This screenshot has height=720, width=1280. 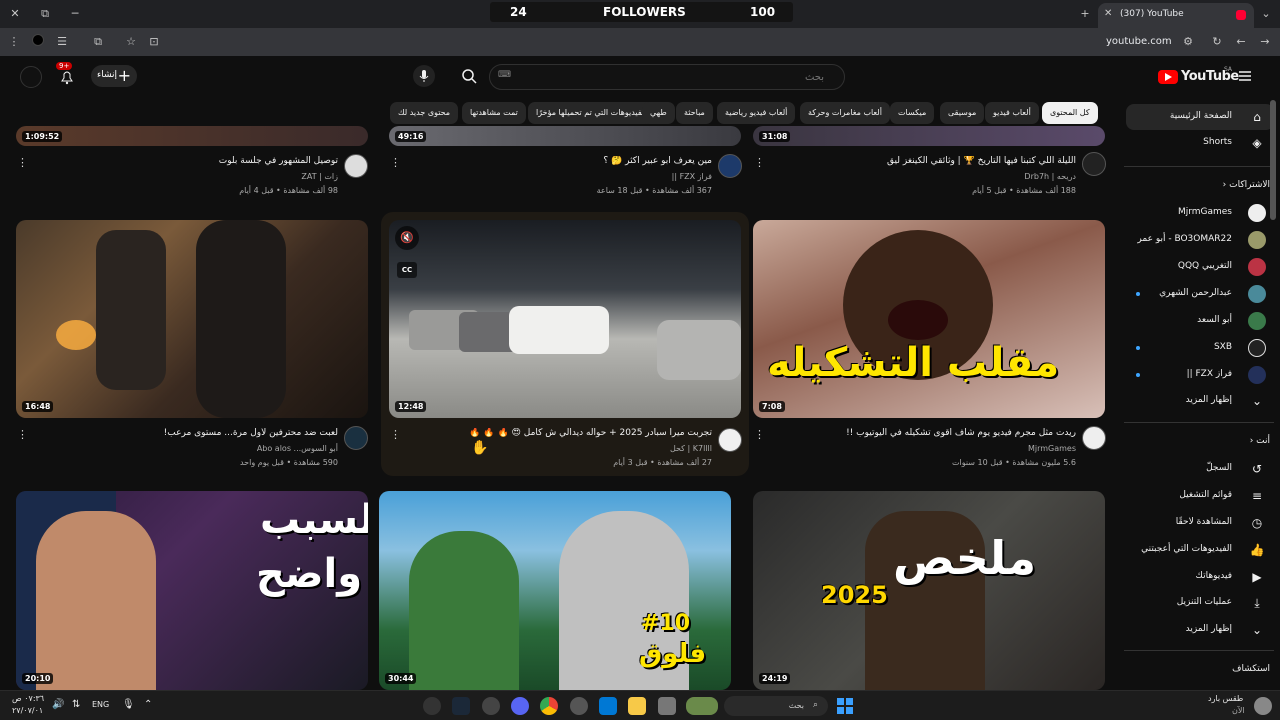 What do you see at coordinates (1108, 13) in the screenshot?
I see `close-tab-icon: ✕` at bounding box center [1108, 13].